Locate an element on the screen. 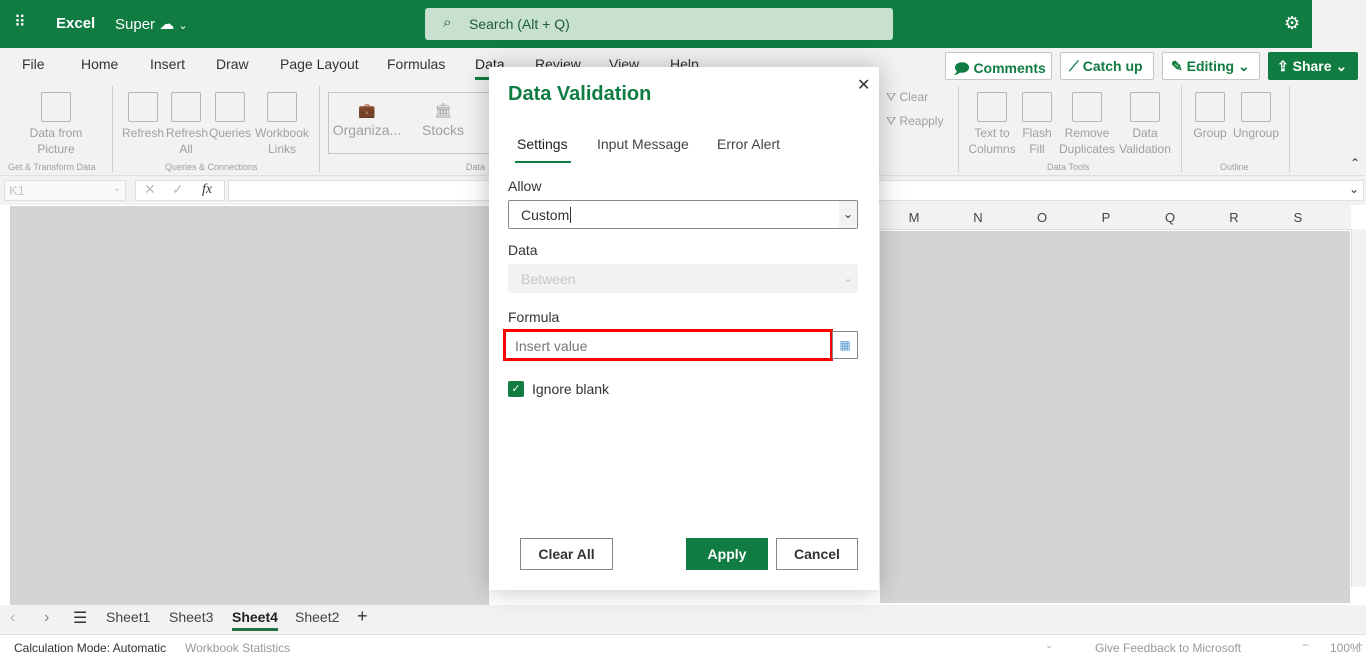  editing-label: Editing is located at coordinates (1210, 66).